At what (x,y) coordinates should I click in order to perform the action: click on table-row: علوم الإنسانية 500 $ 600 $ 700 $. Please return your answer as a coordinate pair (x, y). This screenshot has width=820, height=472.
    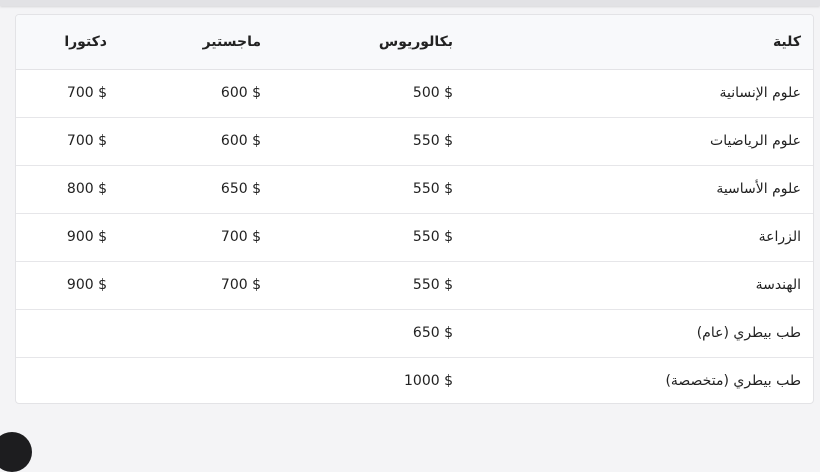
    Looking at the image, I should click on (414, 93).